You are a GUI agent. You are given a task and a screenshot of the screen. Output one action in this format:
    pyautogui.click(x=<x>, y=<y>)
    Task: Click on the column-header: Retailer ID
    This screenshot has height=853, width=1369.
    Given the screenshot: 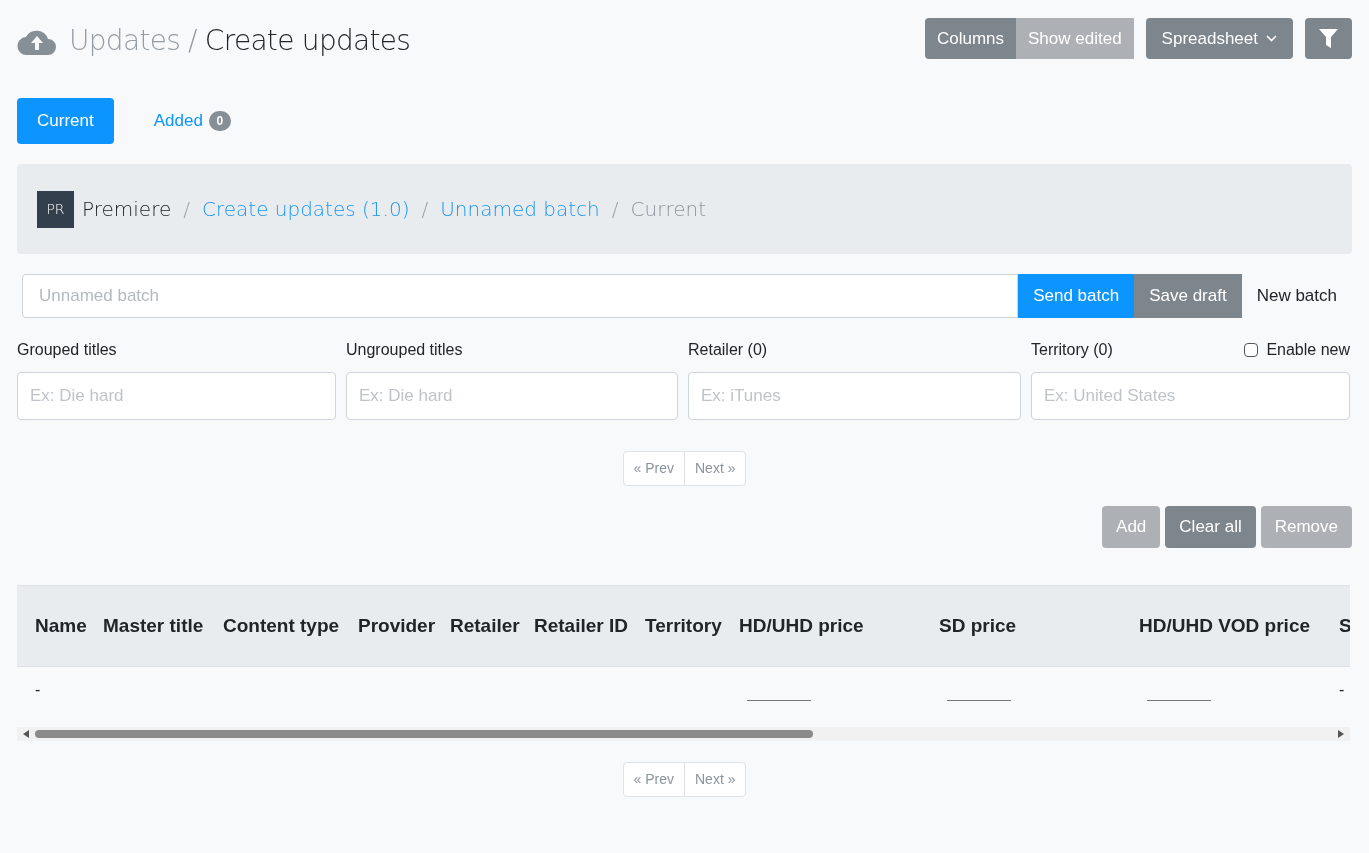 What is the action you would take?
    pyautogui.click(x=581, y=625)
    